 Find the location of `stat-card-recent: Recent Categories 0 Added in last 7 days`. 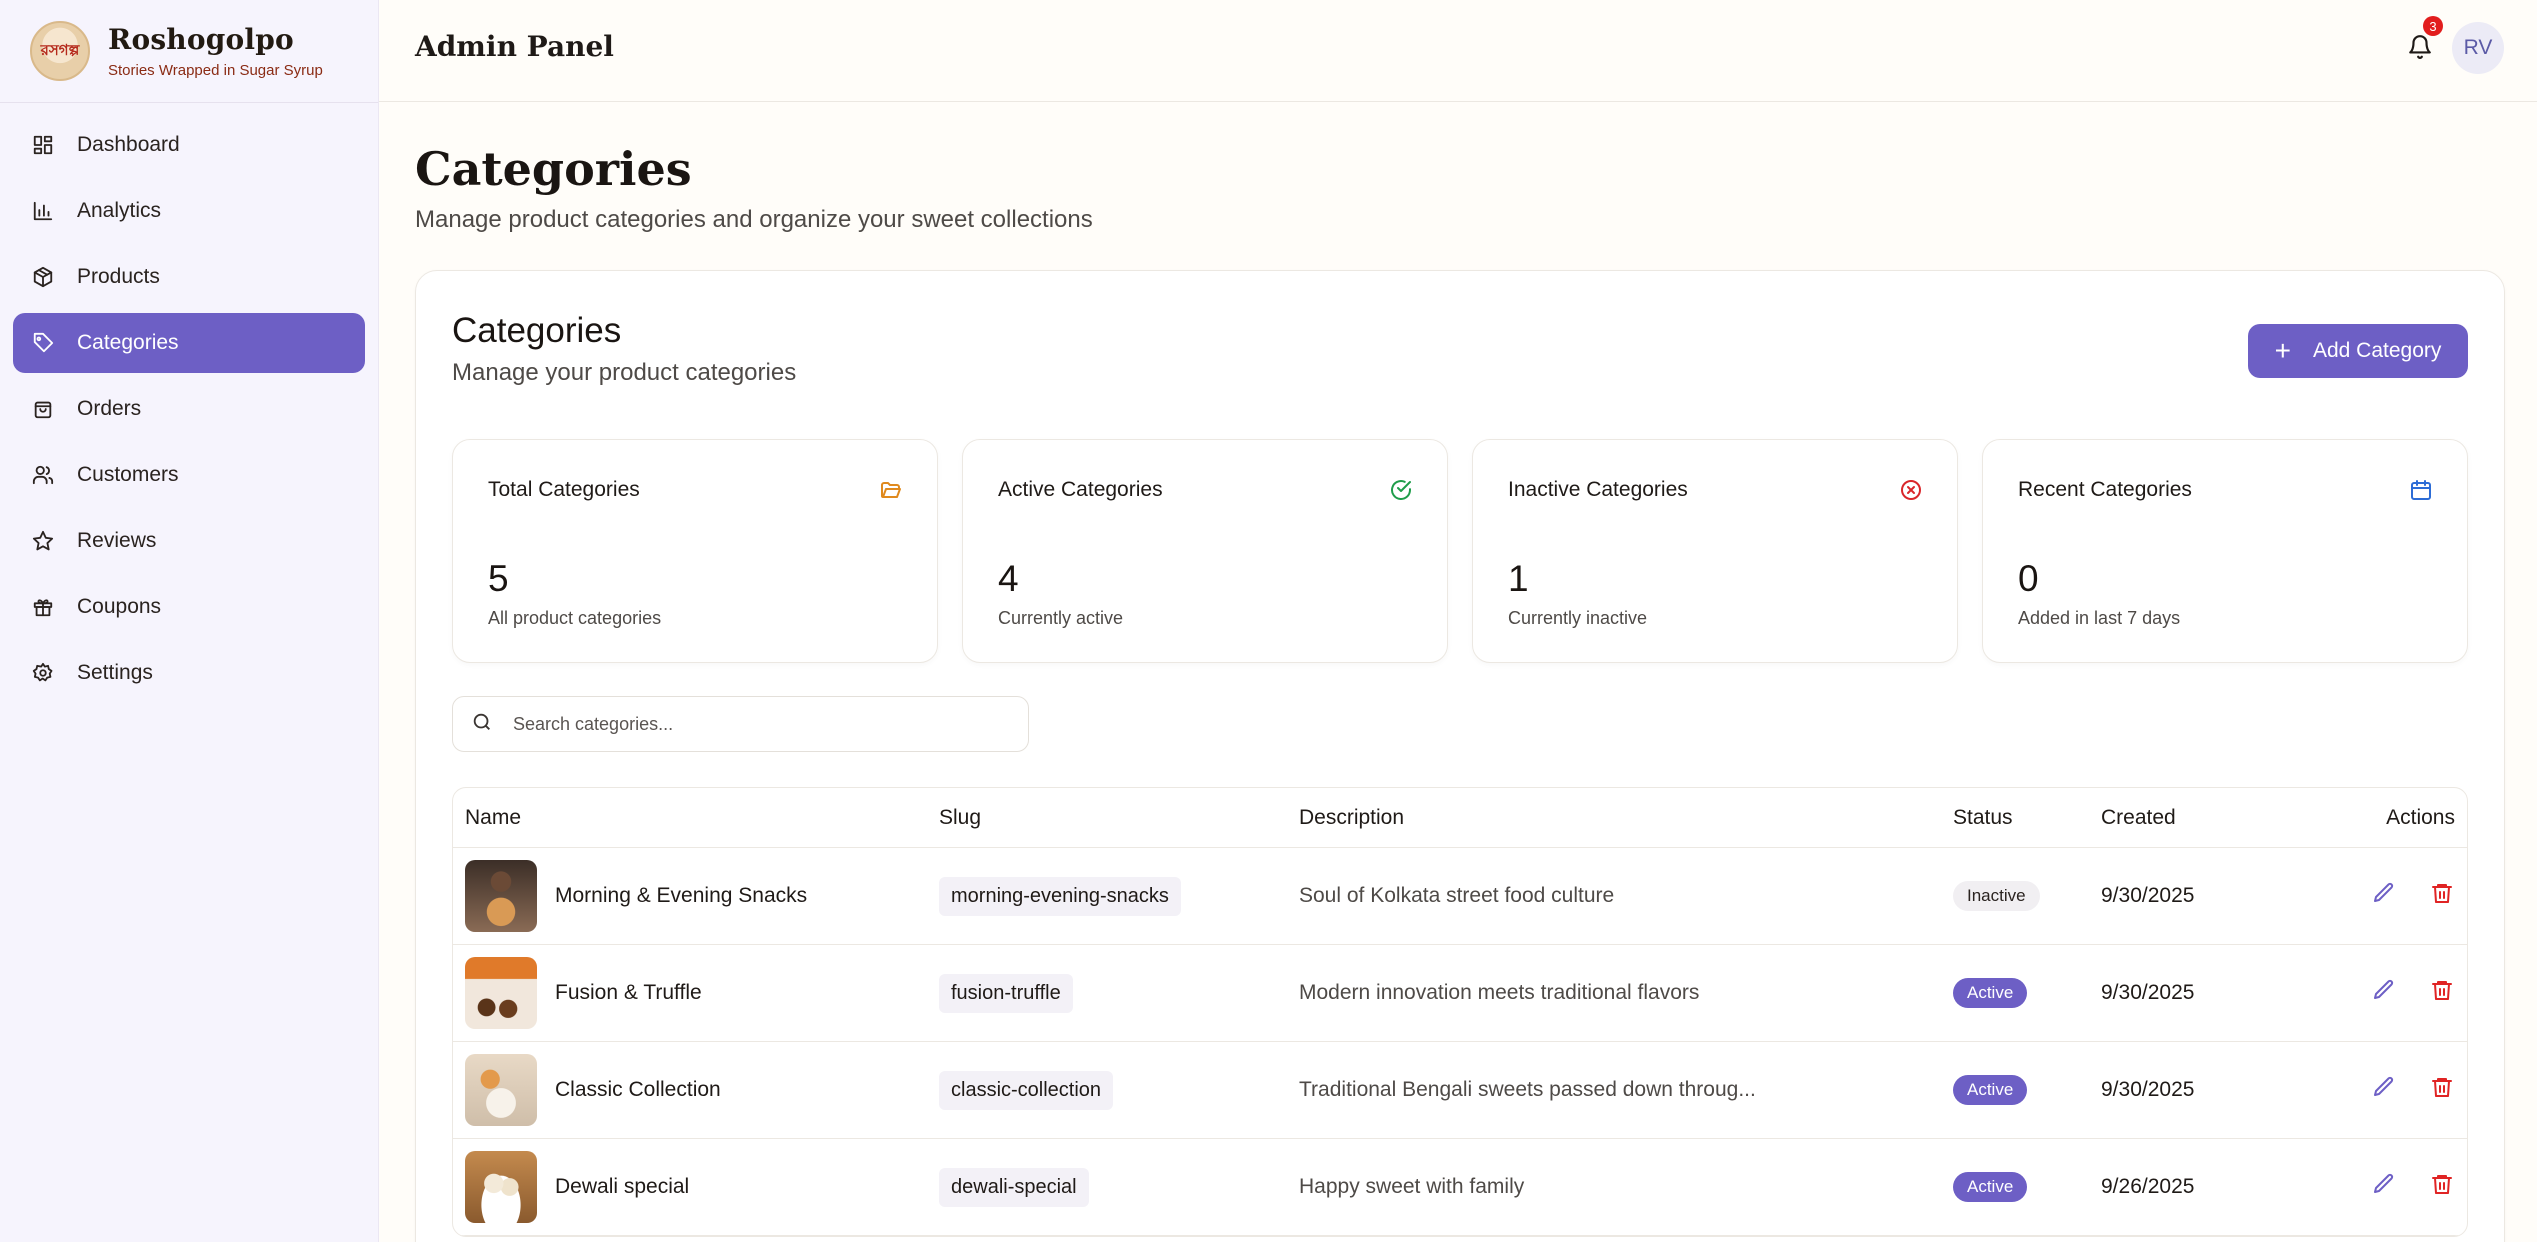

stat-card-recent: Recent Categories 0 Added in last 7 days is located at coordinates (2225, 551).